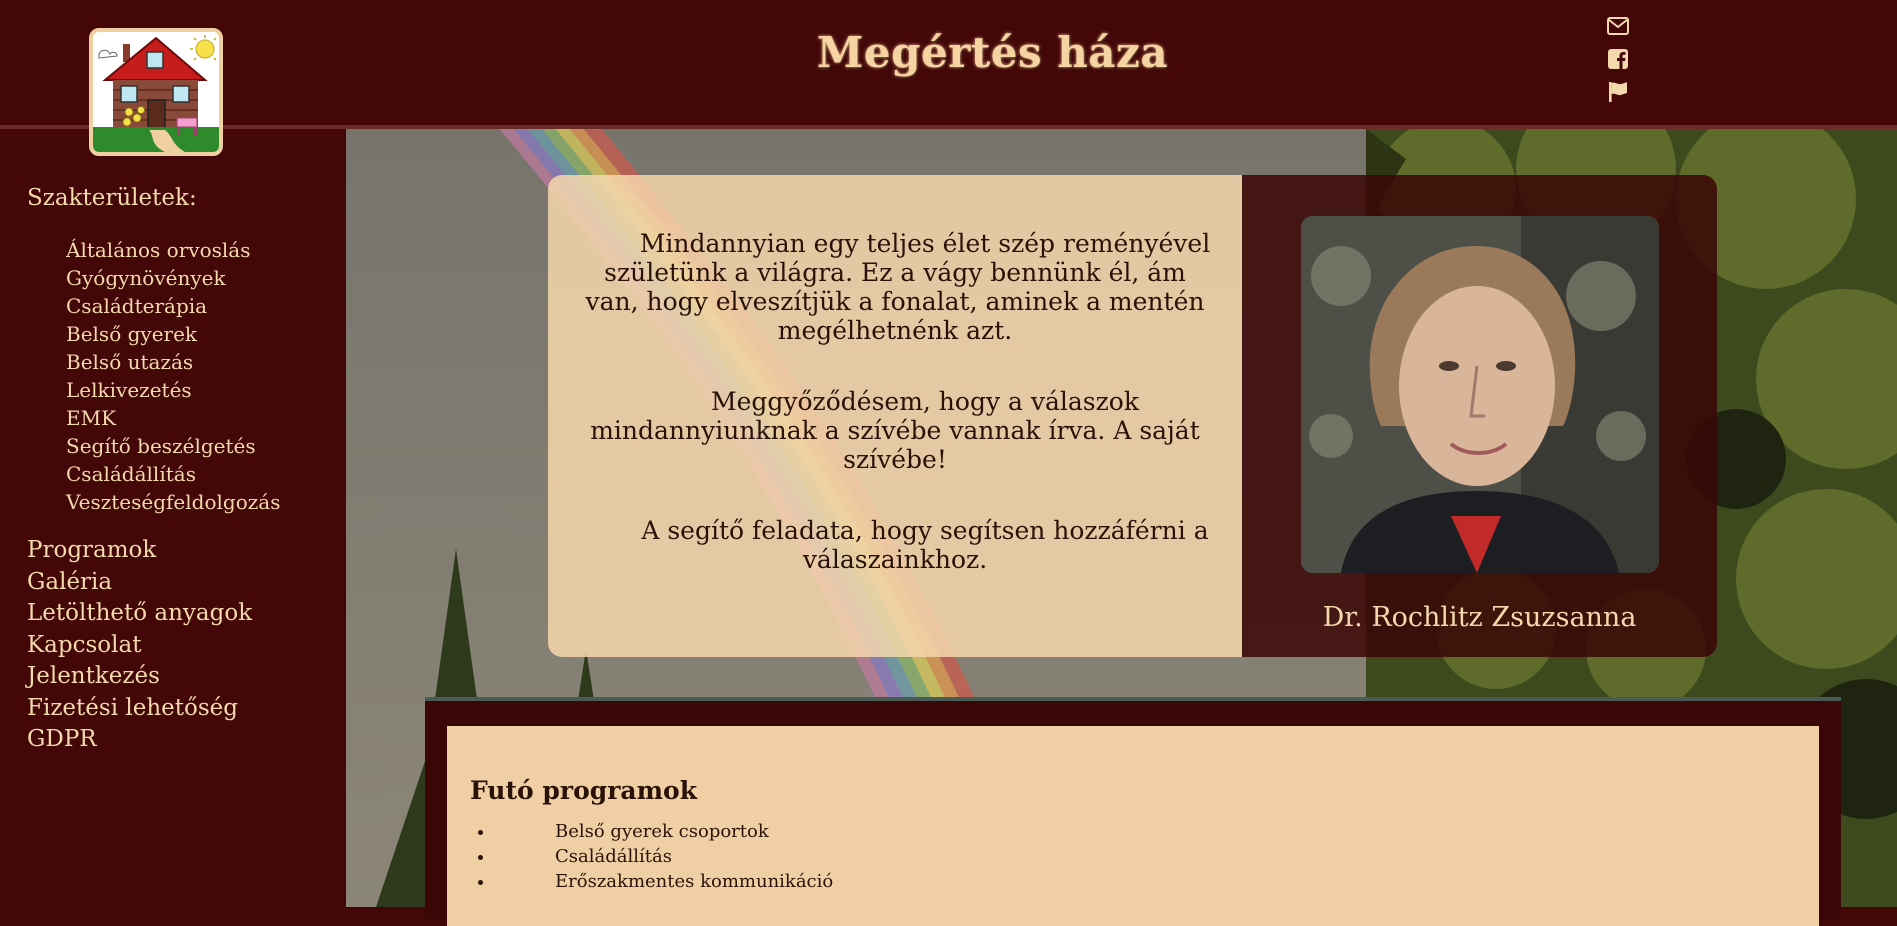 Image resolution: width=1897 pixels, height=926 pixels. I want to click on program-item: Erőszakmentes kommunikáció, so click(1145, 881).